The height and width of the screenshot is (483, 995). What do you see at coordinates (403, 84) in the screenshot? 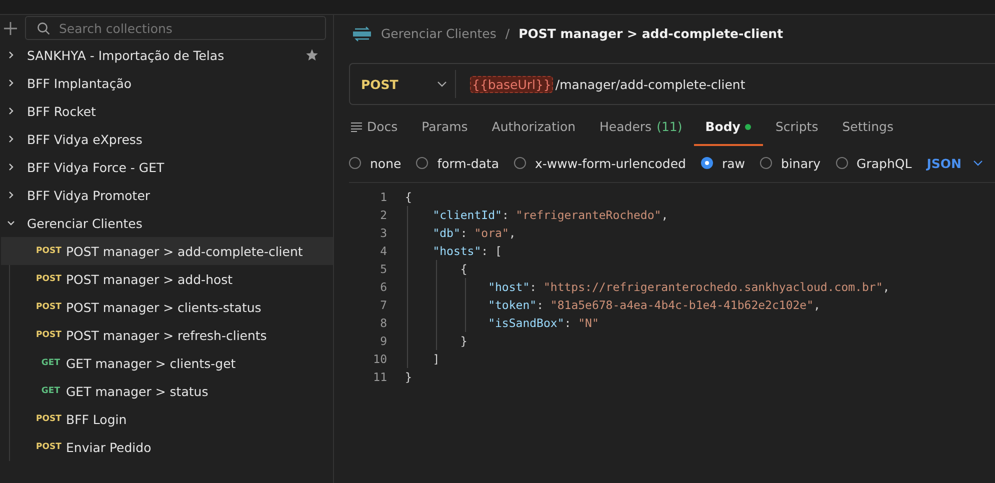
I see `method-dropdown: POST` at bounding box center [403, 84].